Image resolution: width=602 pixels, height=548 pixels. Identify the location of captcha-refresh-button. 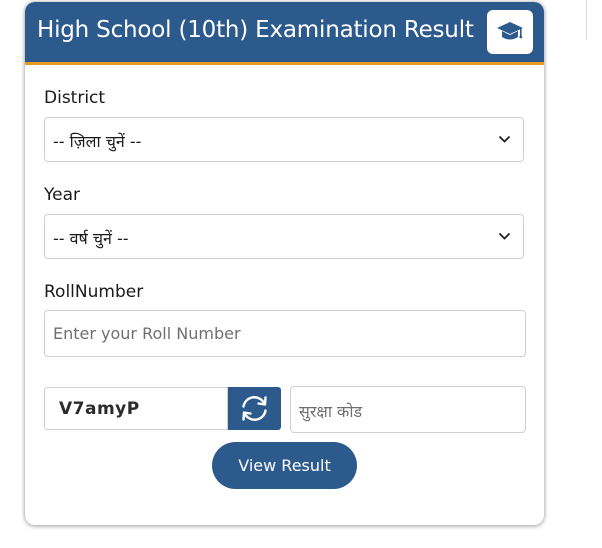
(254, 408).